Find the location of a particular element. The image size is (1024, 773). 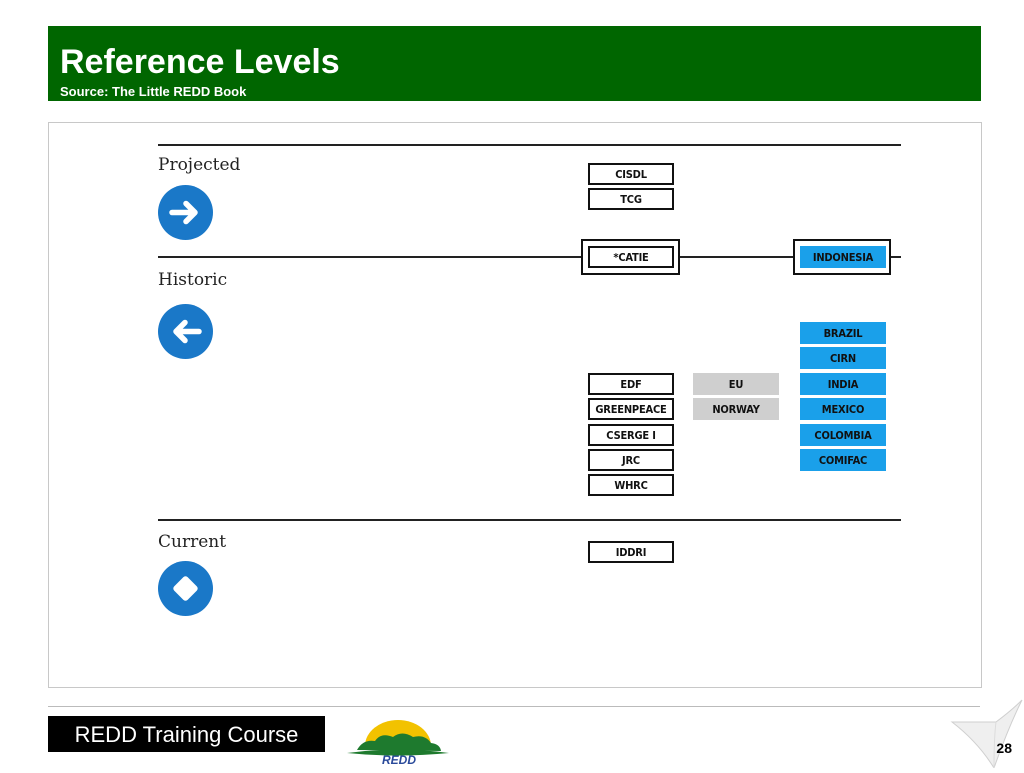

page-number: 28 is located at coordinates (1004, 748).